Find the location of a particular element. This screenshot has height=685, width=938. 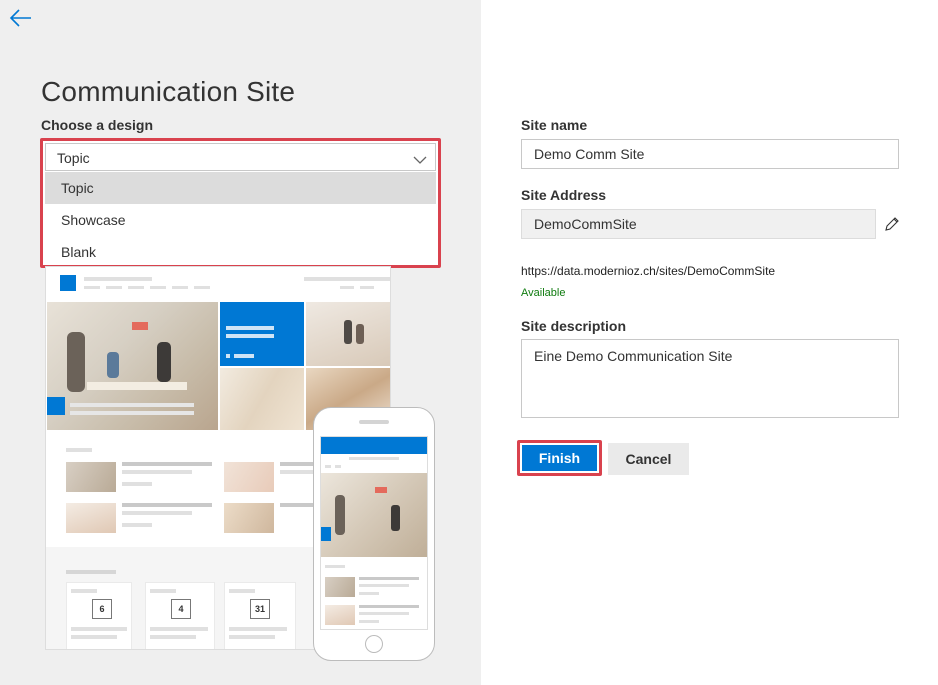

phone-home-button is located at coordinates (374, 644).